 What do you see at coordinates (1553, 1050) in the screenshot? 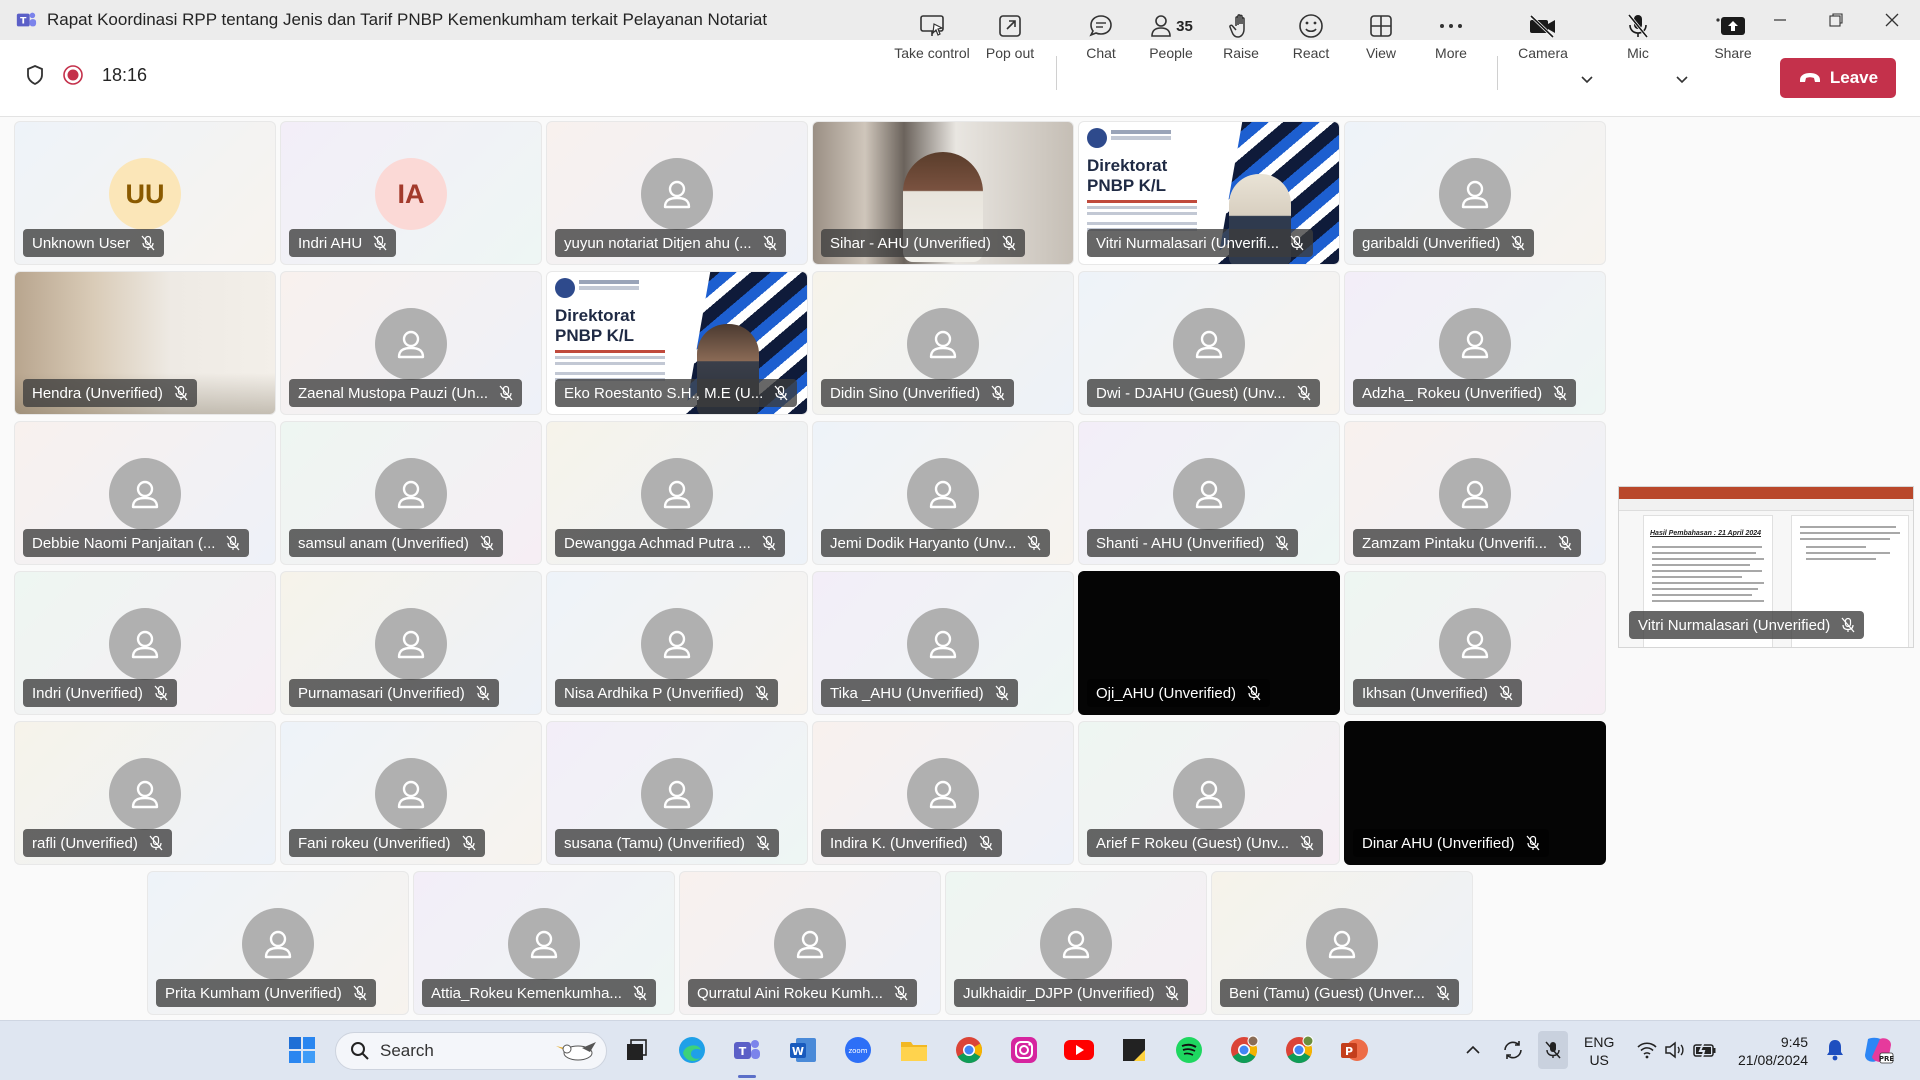
I see `tray-mic-muted-button` at bounding box center [1553, 1050].